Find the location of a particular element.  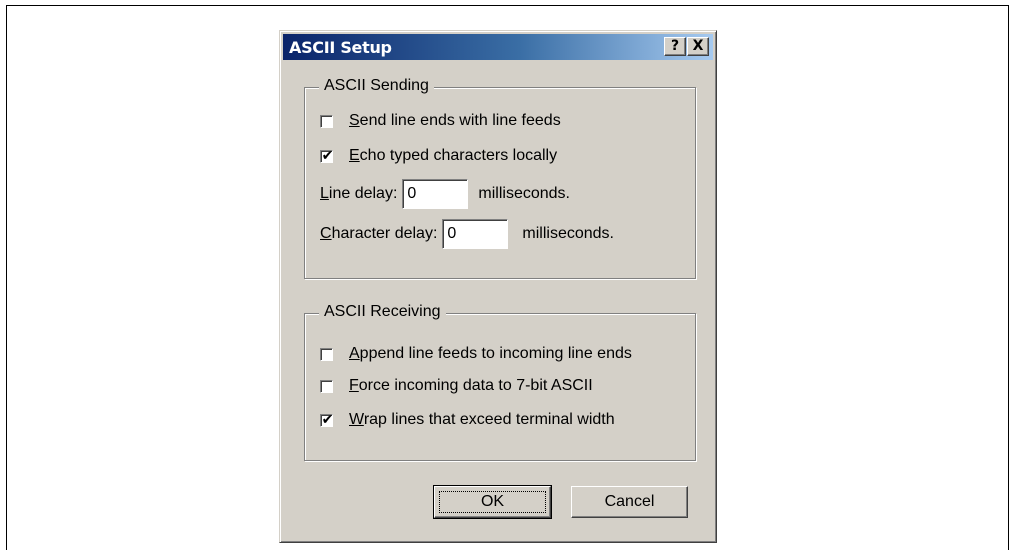

echo-typed-check-mark: ✔ is located at coordinates (327, 155).